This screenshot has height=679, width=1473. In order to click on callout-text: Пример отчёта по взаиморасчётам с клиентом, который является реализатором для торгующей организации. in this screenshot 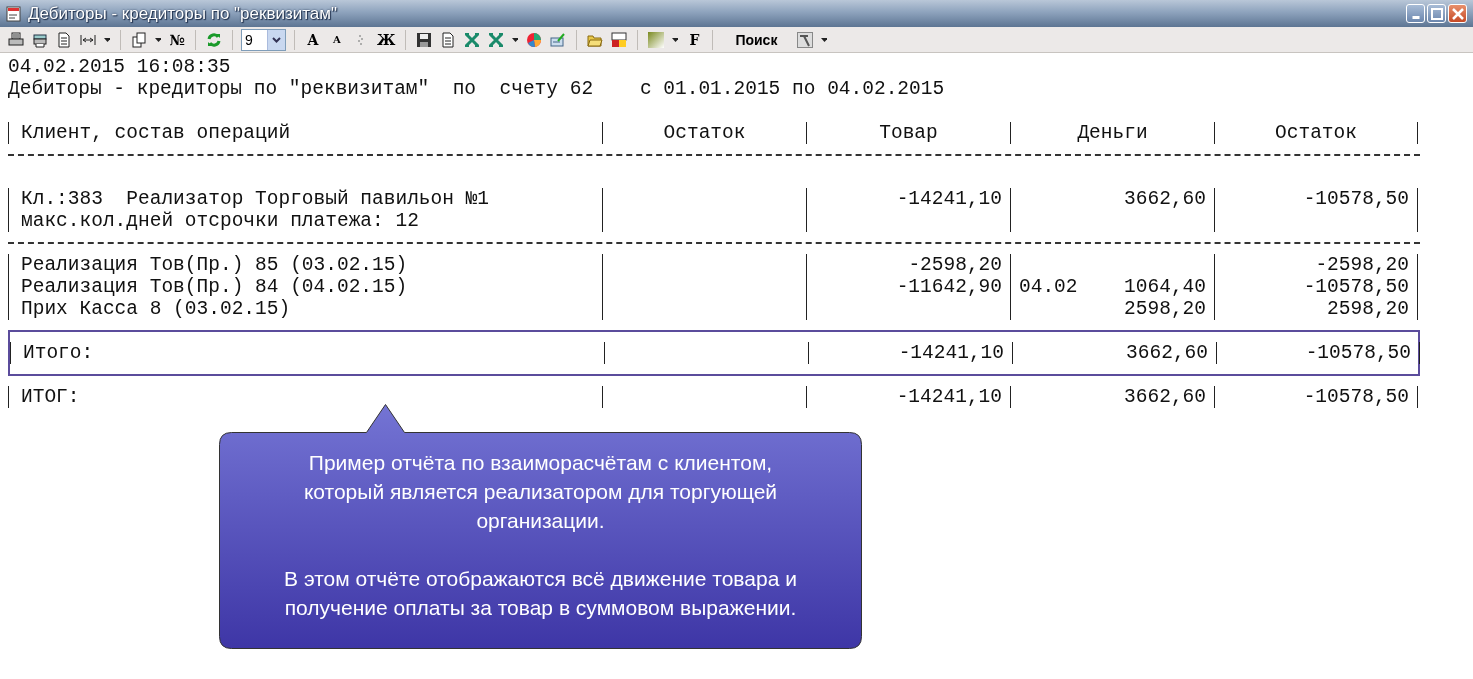, I will do `click(540, 492)`.